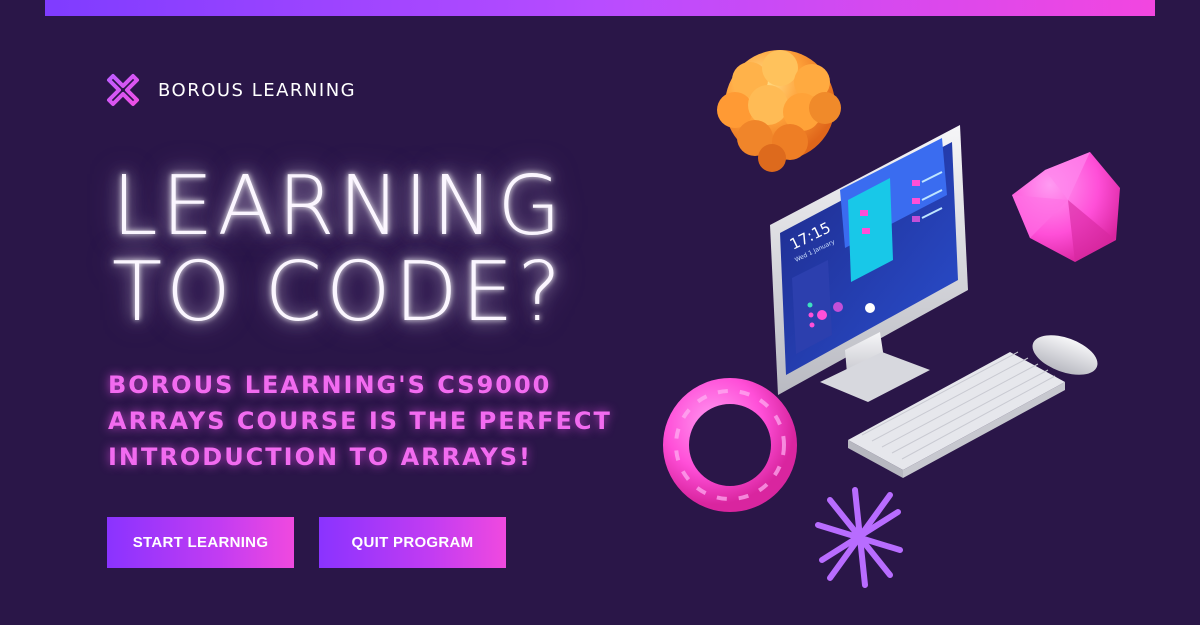  I want to click on pink-polyhedron-shape, so click(1066, 207).